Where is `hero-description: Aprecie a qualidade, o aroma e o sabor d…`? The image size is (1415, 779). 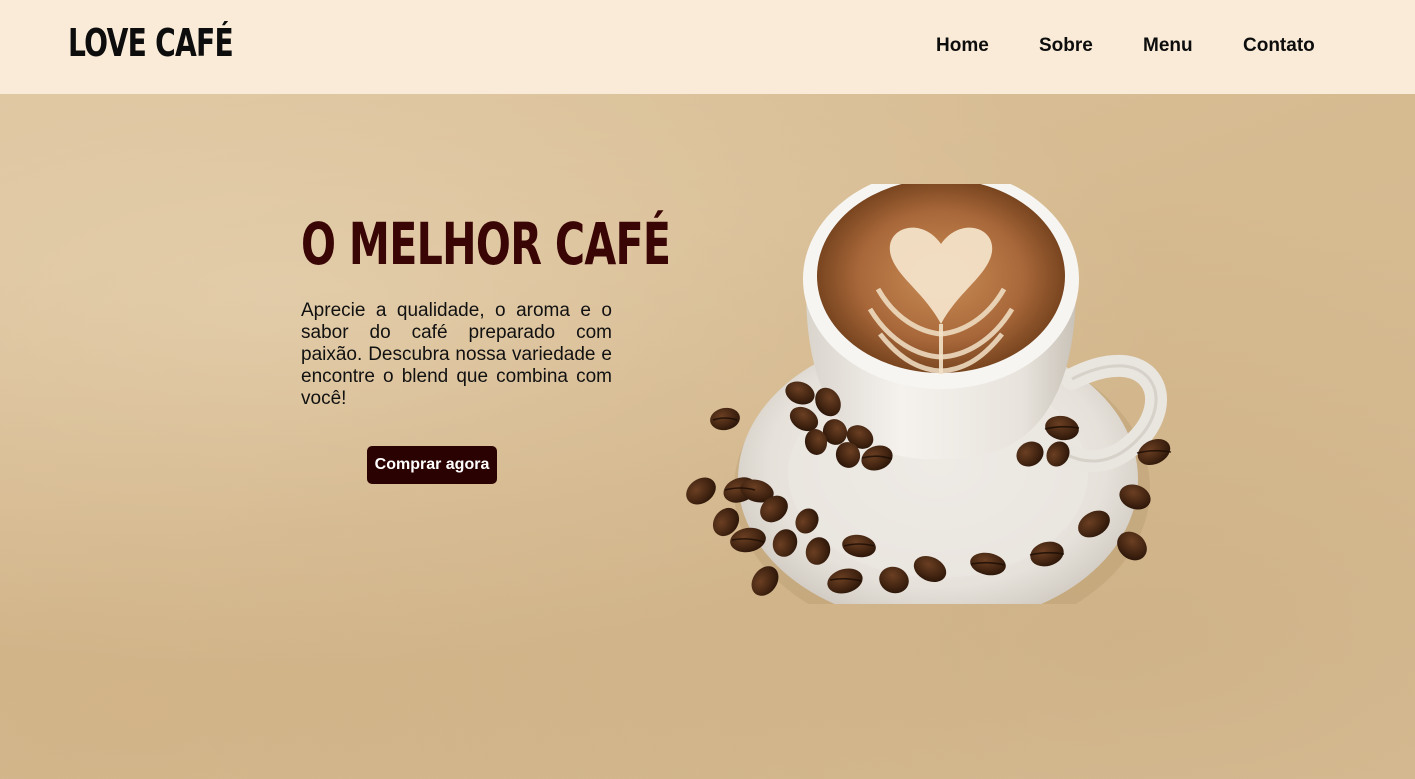
hero-description: Aprecie a qualidade, o aroma e o sabor d… is located at coordinates (456, 354).